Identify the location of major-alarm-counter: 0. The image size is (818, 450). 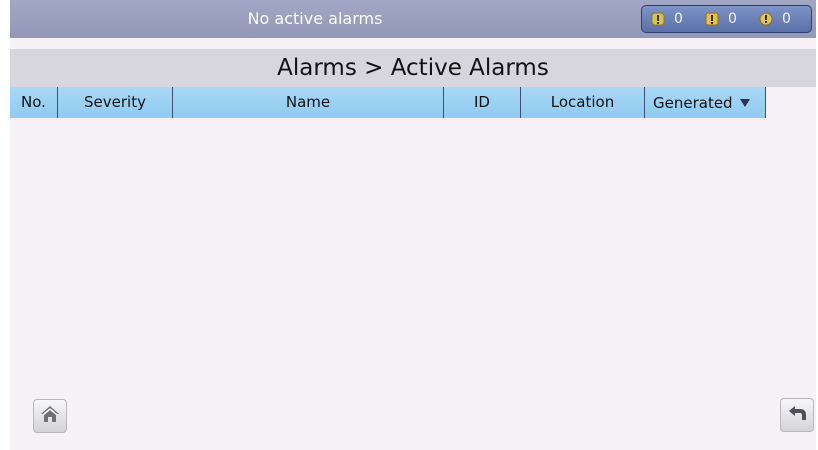
(732, 19).